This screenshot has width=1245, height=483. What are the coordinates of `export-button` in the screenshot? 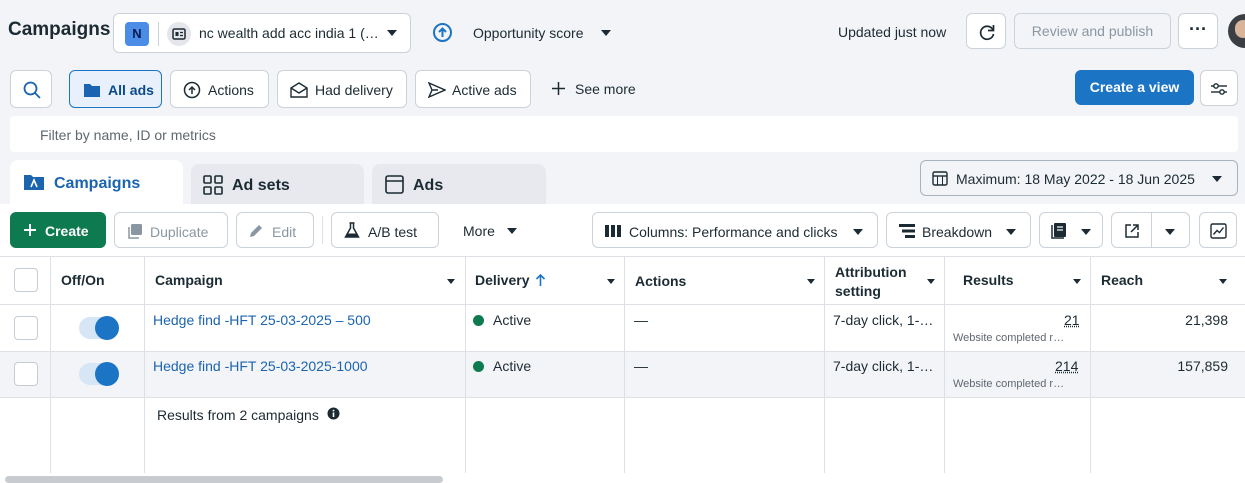 It's located at (1150, 230).